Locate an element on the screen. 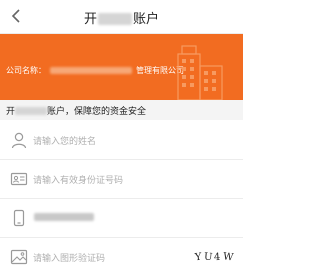 The width and height of the screenshot is (320, 276). security-notice: 开 账户，保障您的资金安全 is located at coordinates (121, 110).